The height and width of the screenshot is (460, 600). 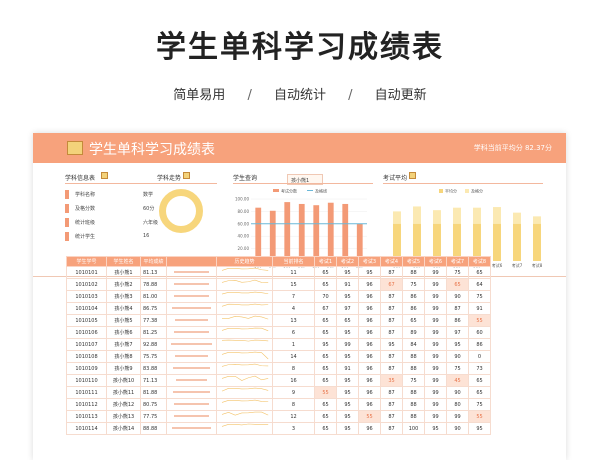 I want to click on table-row: 1010106 孩小熊6 81.25 6 65 95 96 87 89 99 97 60, so click(x=278, y=332).